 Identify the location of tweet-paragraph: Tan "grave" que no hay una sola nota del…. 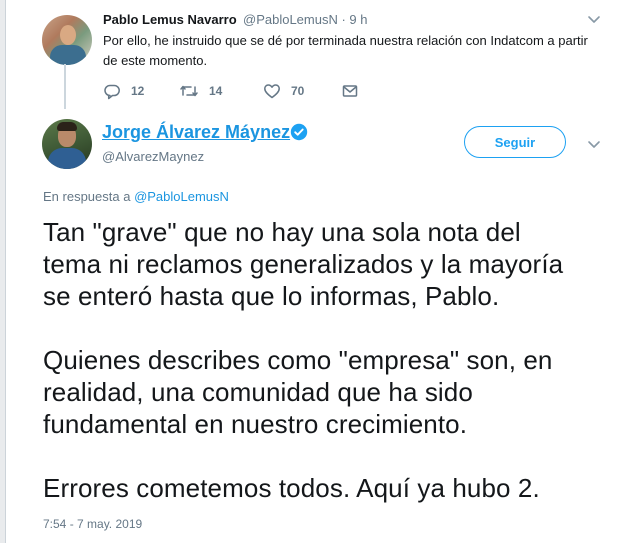
(303, 264).